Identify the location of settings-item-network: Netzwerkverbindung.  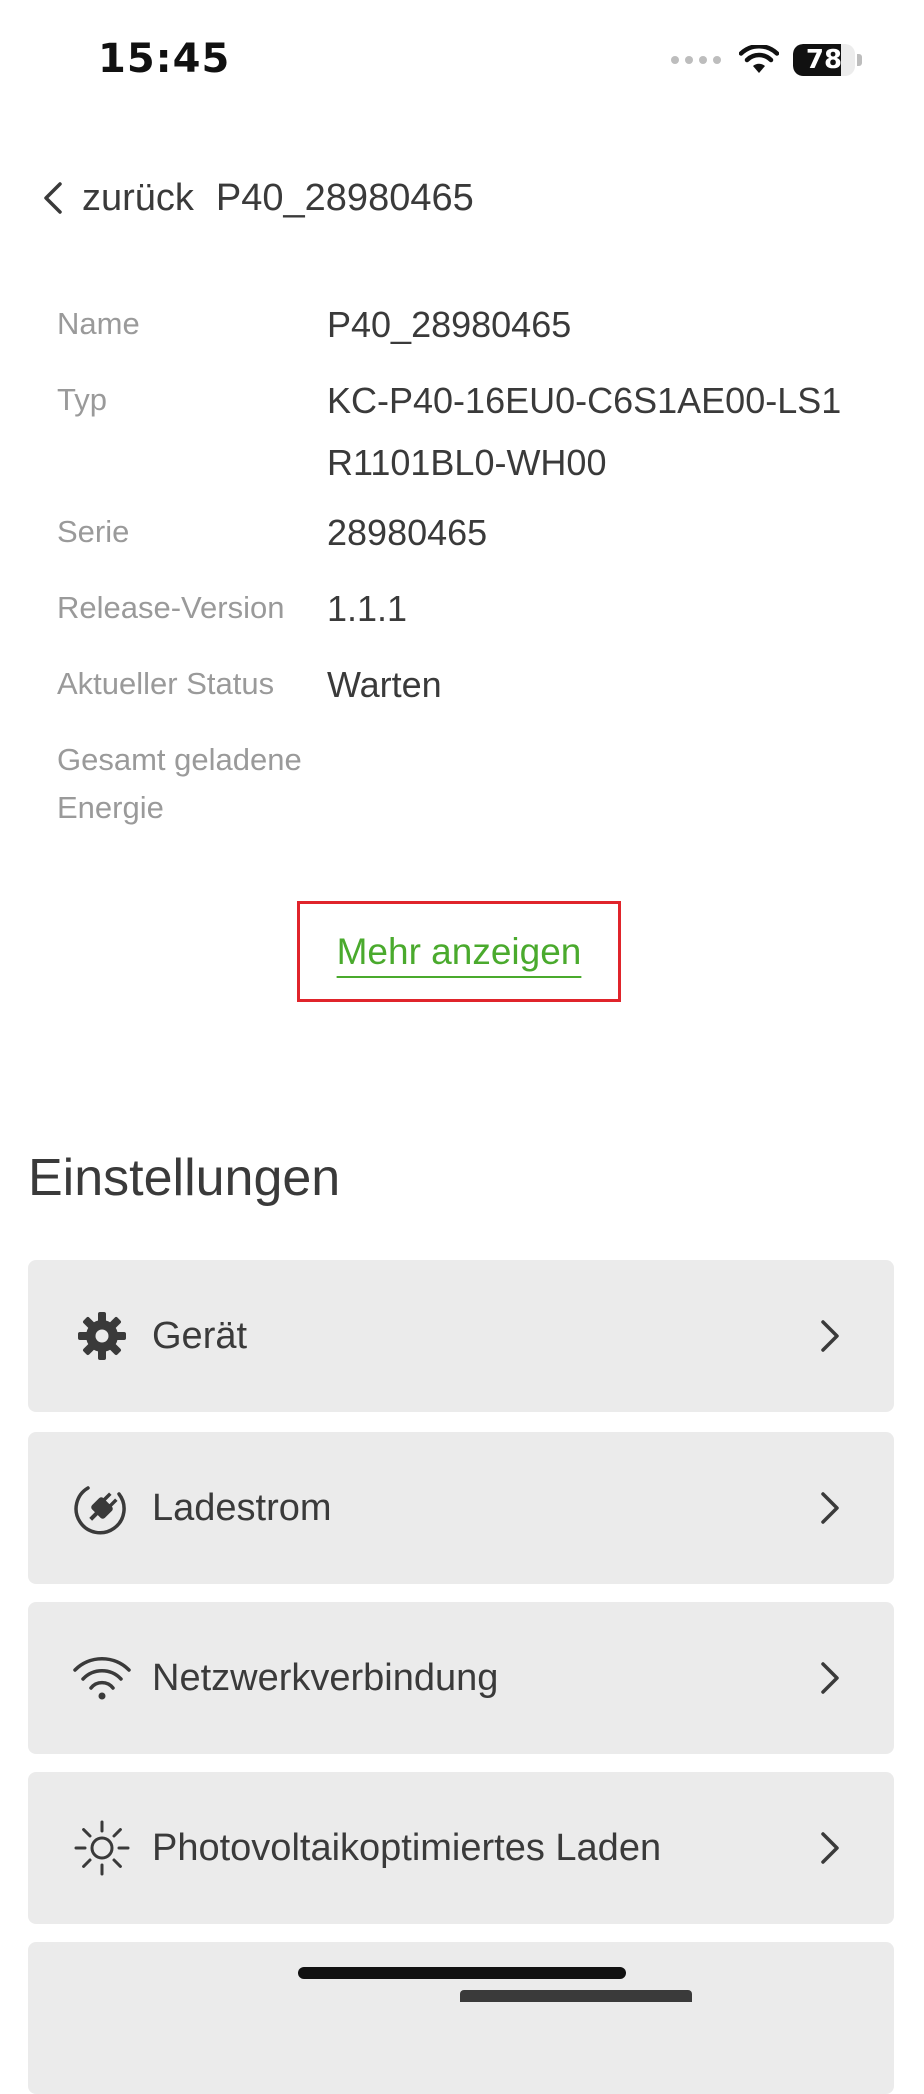
(461, 1678).